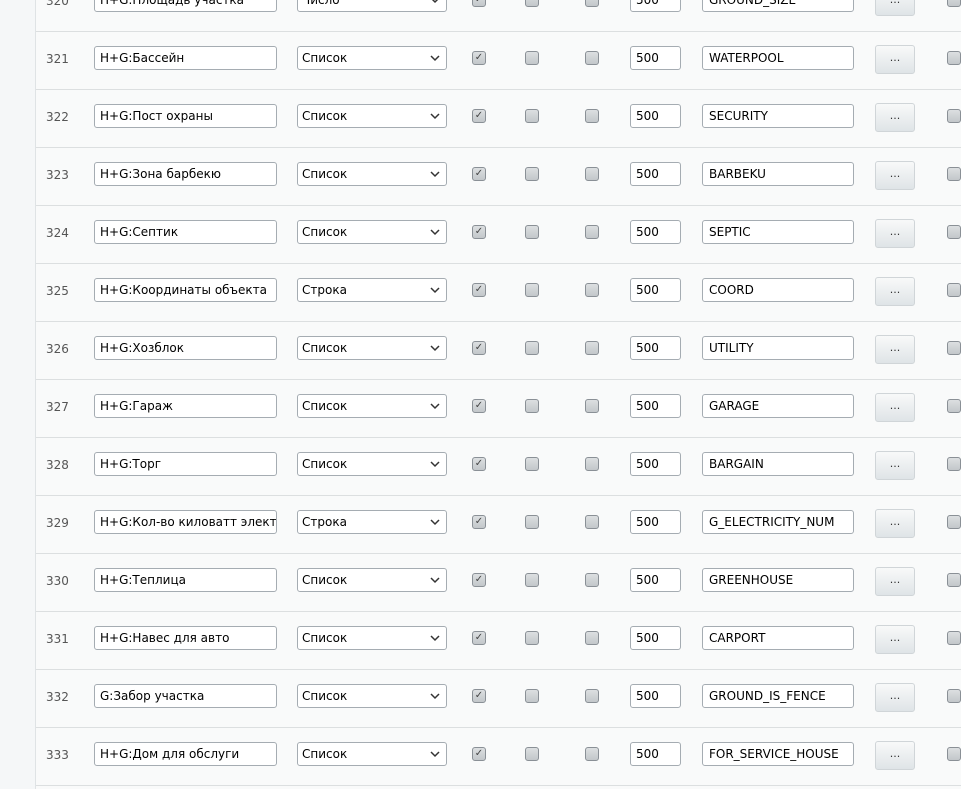 The height and width of the screenshot is (789, 961). I want to click on property-code-input: FOR_SERVICE_HOUSE, so click(778, 754).